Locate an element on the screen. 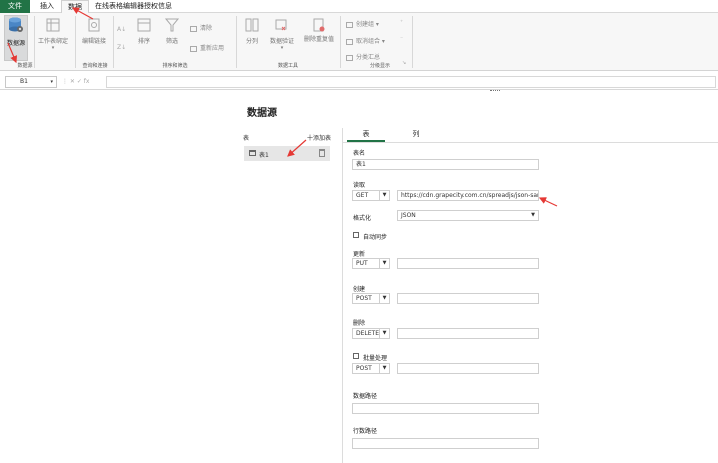 This screenshot has height=463, width=718. reapply-icon is located at coordinates (193, 48).